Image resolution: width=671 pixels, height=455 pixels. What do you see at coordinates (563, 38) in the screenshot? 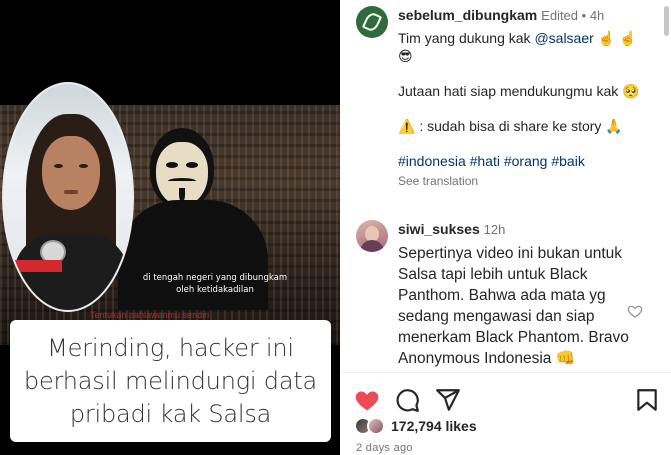
I see `mention-link: @salsaer` at bounding box center [563, 38].